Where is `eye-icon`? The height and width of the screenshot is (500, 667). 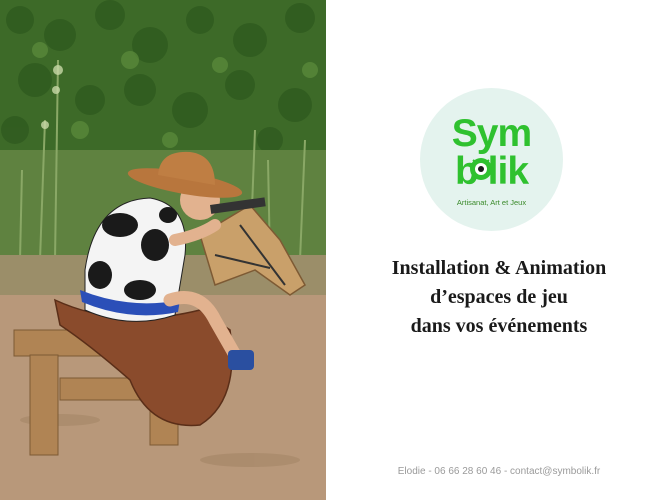 eye-icon is located at coordinates (481, 169).